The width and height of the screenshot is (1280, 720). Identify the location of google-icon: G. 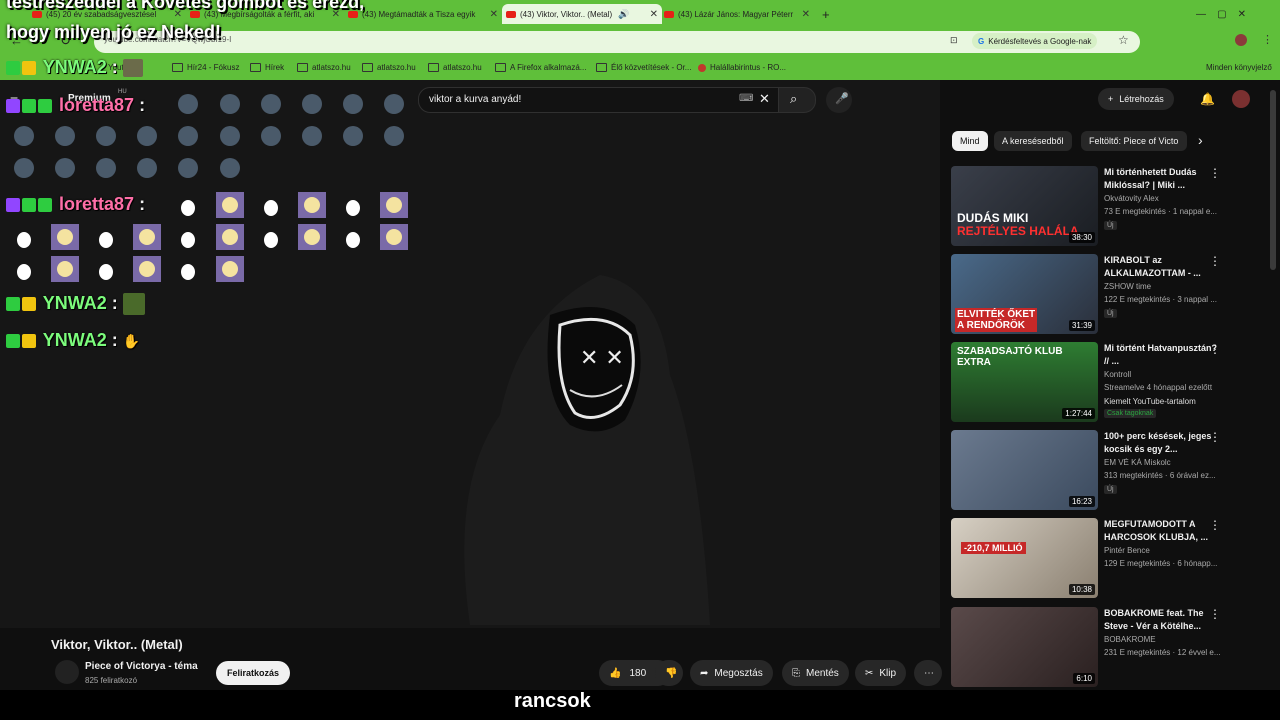
(981, 41).